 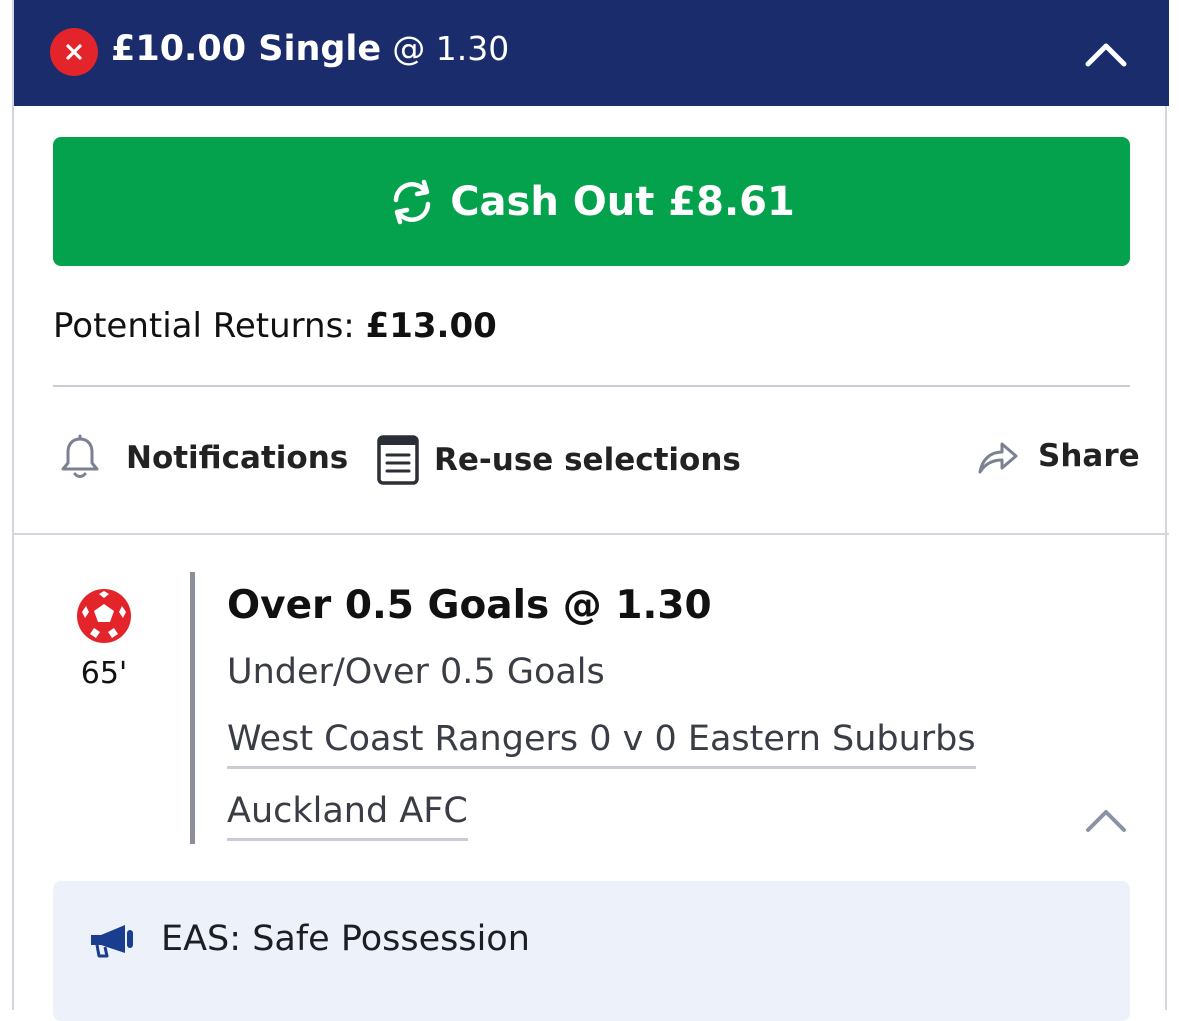 What do you see at coordinates (601, 743) in the screenshot?
I see `event-link: West Coast Rangers 0 v 0 Eastern Suburbs` at bounding box center [601, 743].